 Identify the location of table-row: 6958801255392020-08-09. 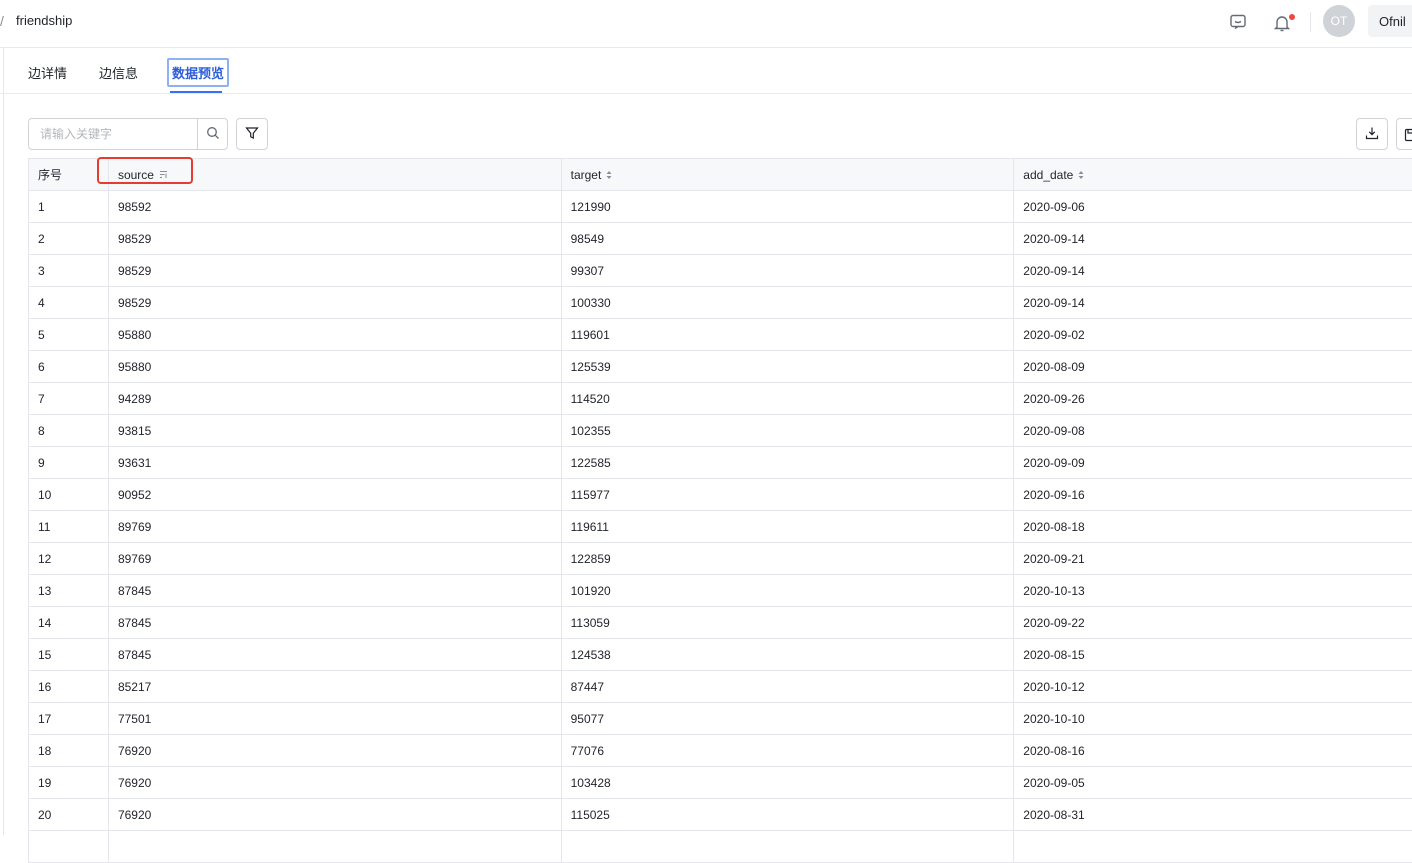
(720, 367).